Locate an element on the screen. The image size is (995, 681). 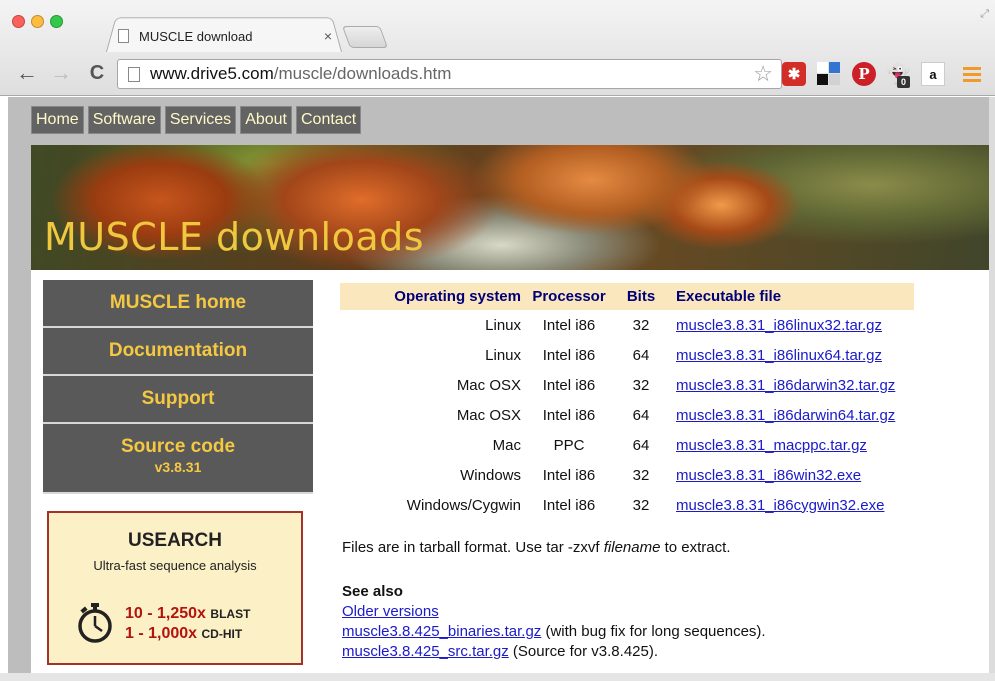
fullscreen-icon: ⤢ is located at coordinates (984, 14).